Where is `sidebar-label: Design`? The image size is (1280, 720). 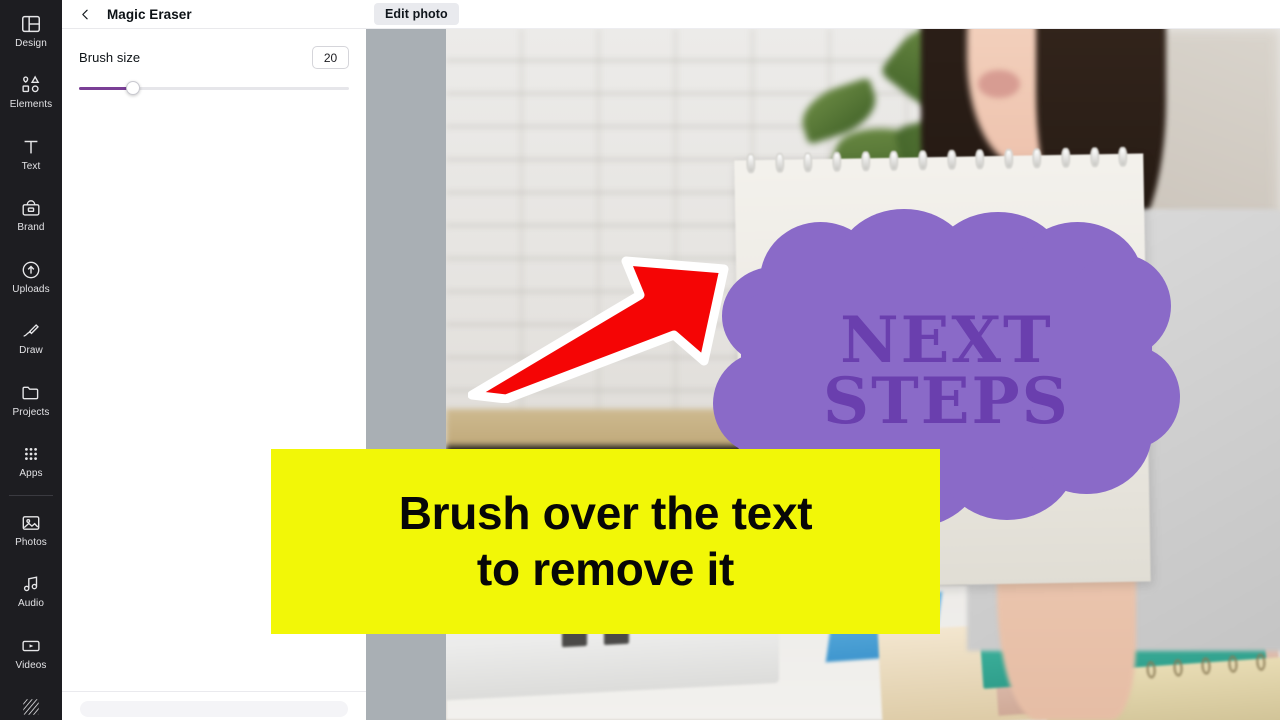 sidebar-label: Design is located at coordinates (31, 43).